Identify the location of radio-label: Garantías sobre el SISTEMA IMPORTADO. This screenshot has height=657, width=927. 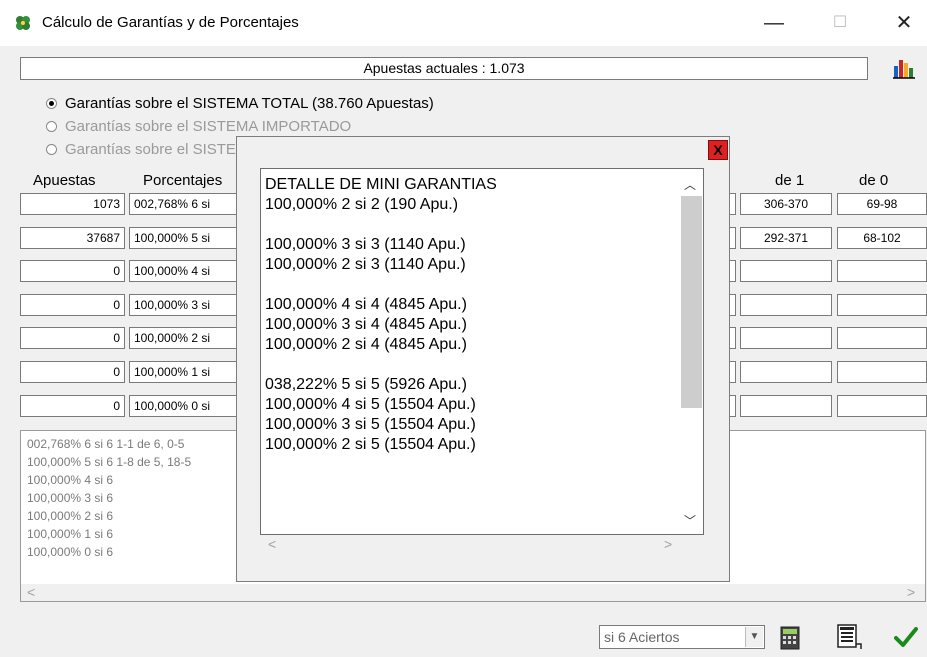
(208, 126).